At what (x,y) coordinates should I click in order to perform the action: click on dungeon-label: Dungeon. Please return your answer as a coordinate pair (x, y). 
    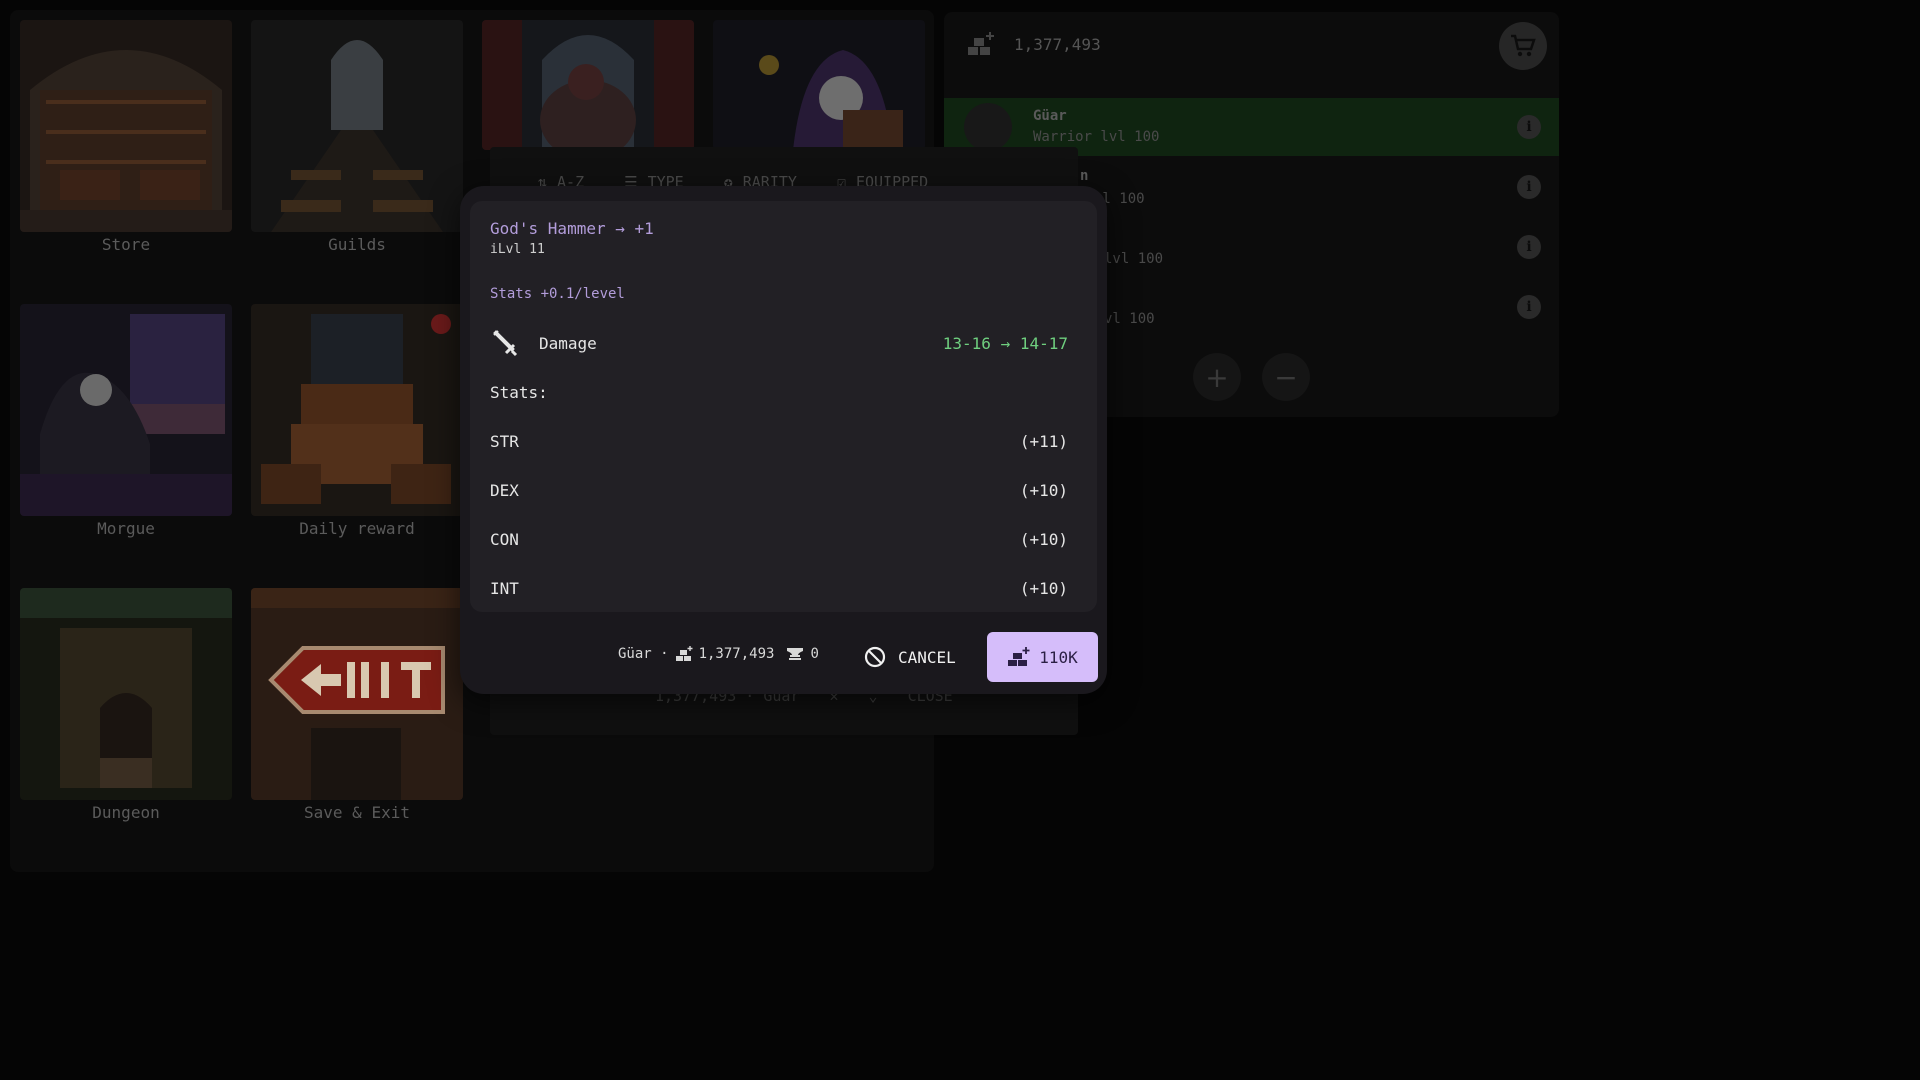
    Looking at the image, I should click on (126, 812).